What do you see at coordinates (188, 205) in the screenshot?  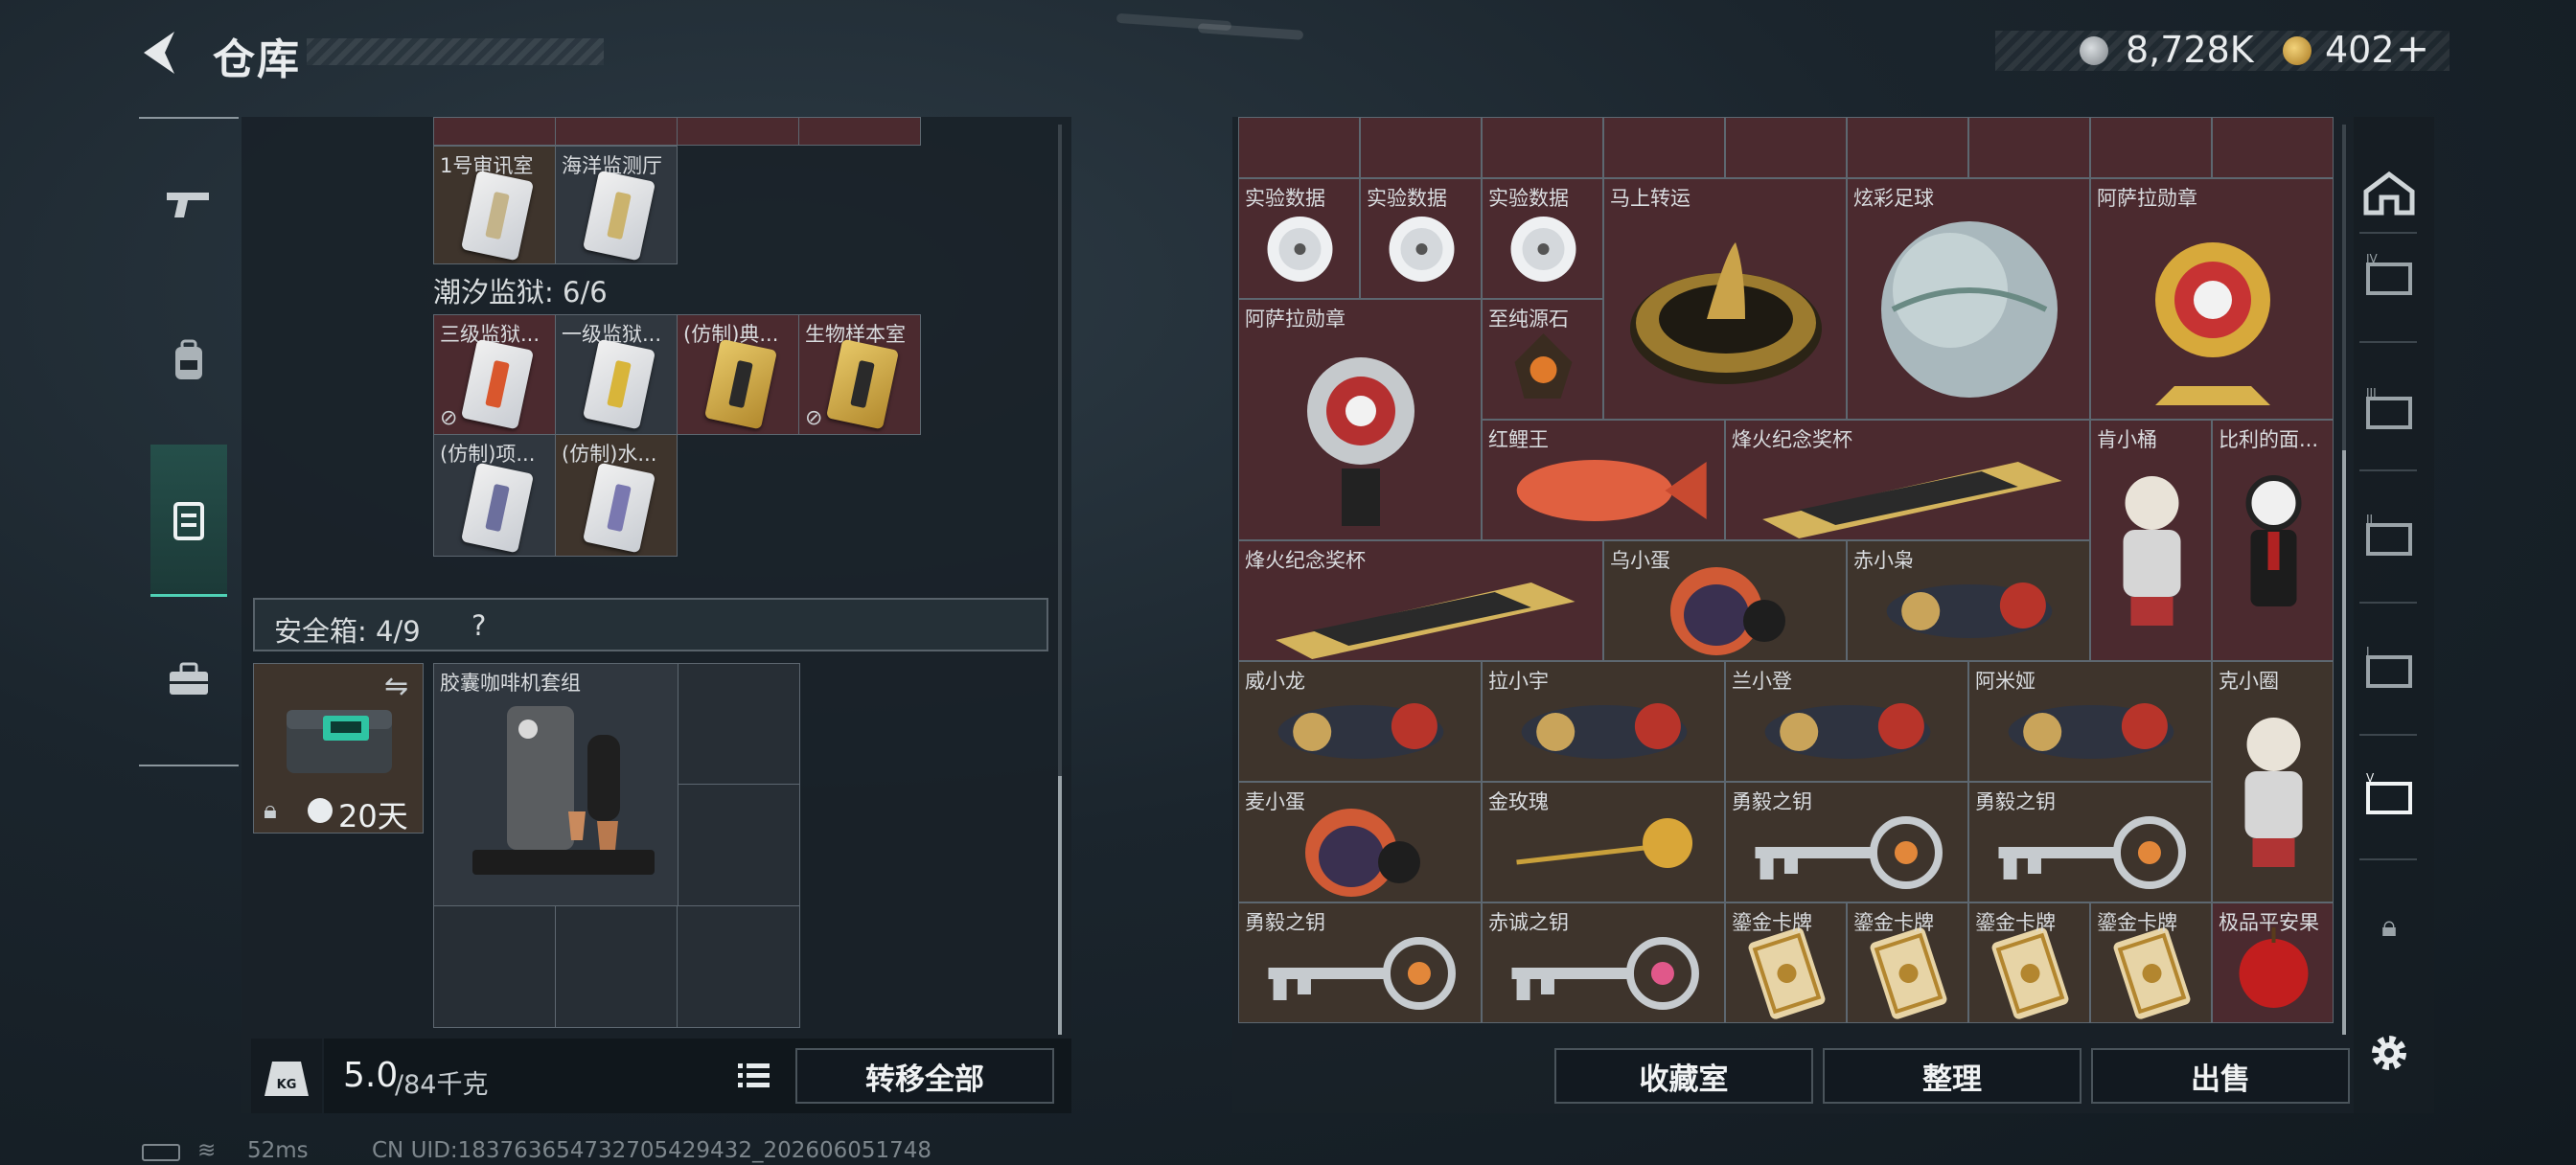 I see `gun-icon` at bounding box center [188, 205].